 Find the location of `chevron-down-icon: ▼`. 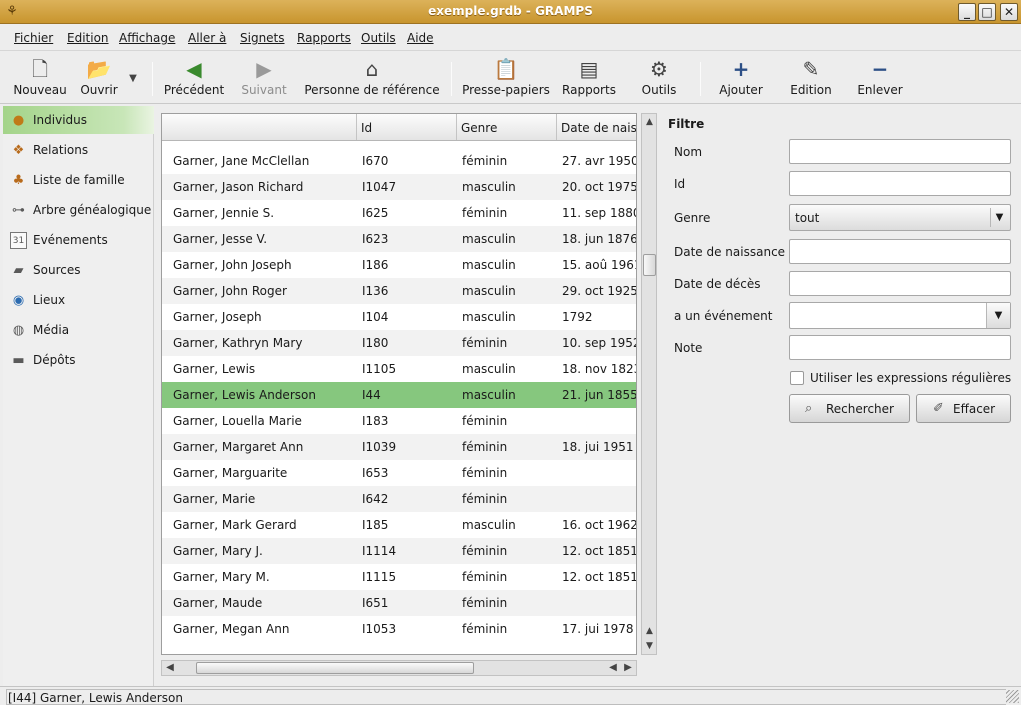

chevron-down-icon: ▼ is located at coordinates (998, 315).